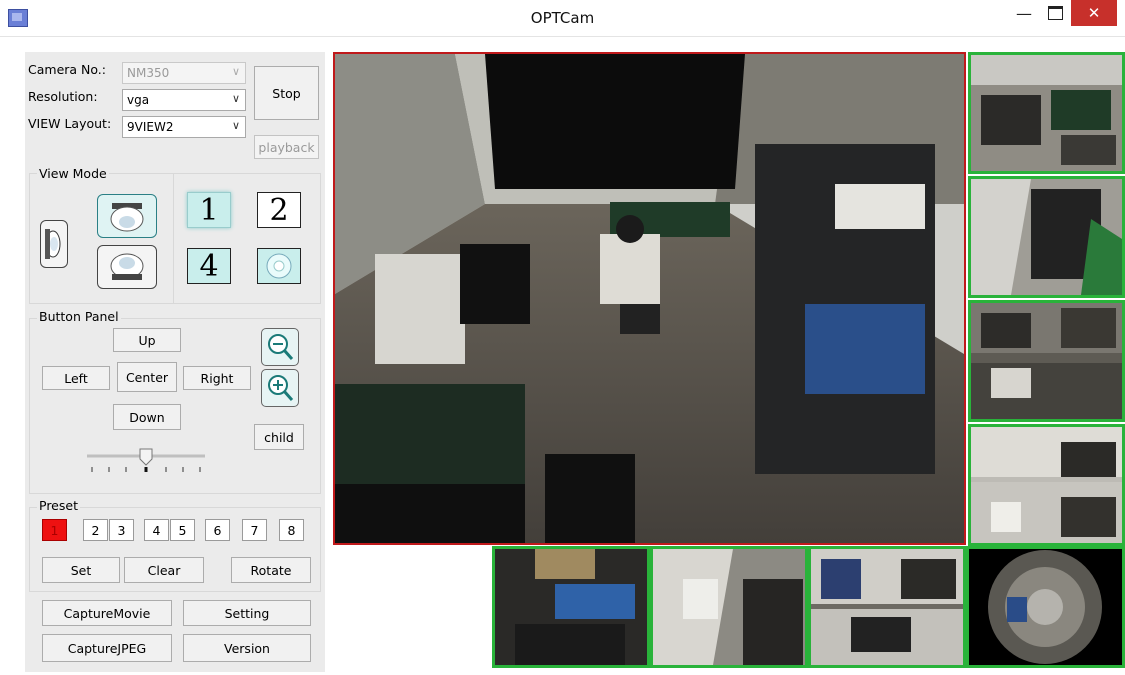  Describe the element at coordinates (164, 570) in the screenshot. I see `preset-clear-button: Clear` at that location.